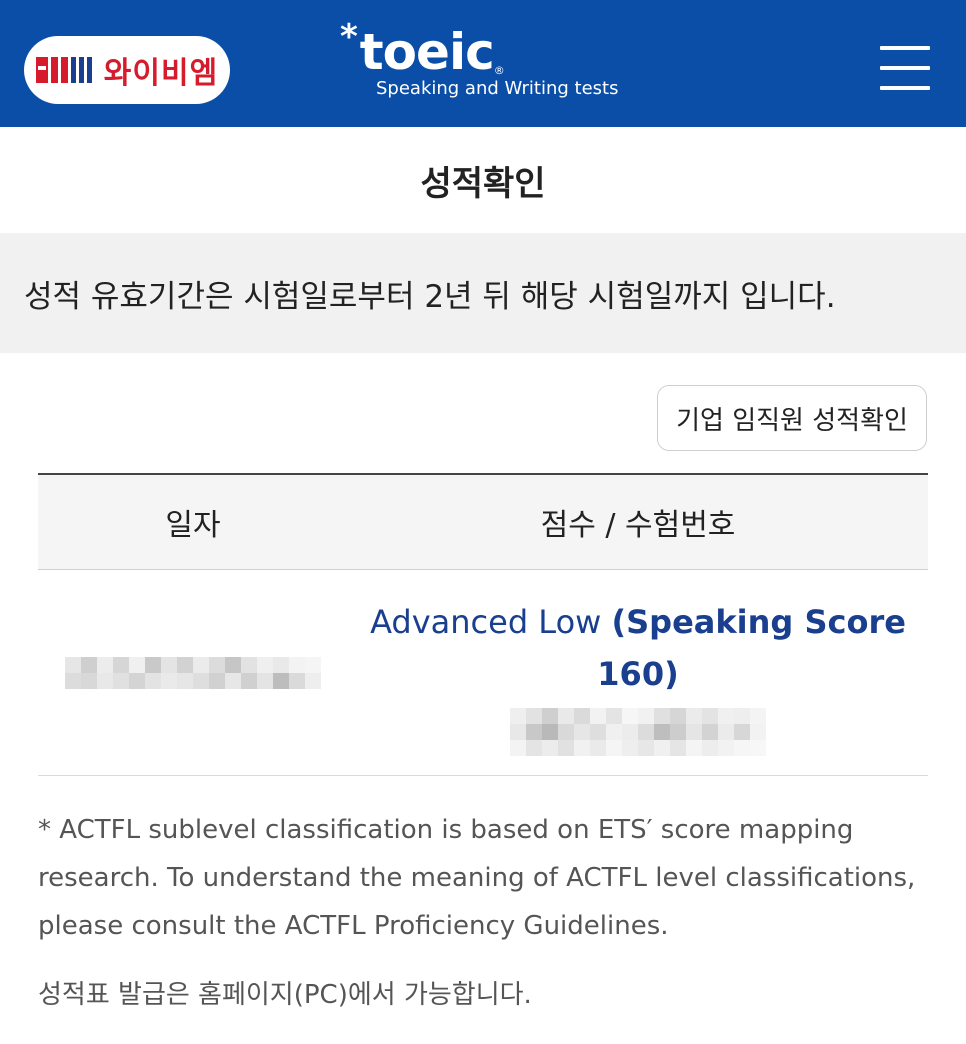  What do you see at coordinates (193, 672) in the screenshot?
I see `test-date-redacted` at bounding box center [193, 672].